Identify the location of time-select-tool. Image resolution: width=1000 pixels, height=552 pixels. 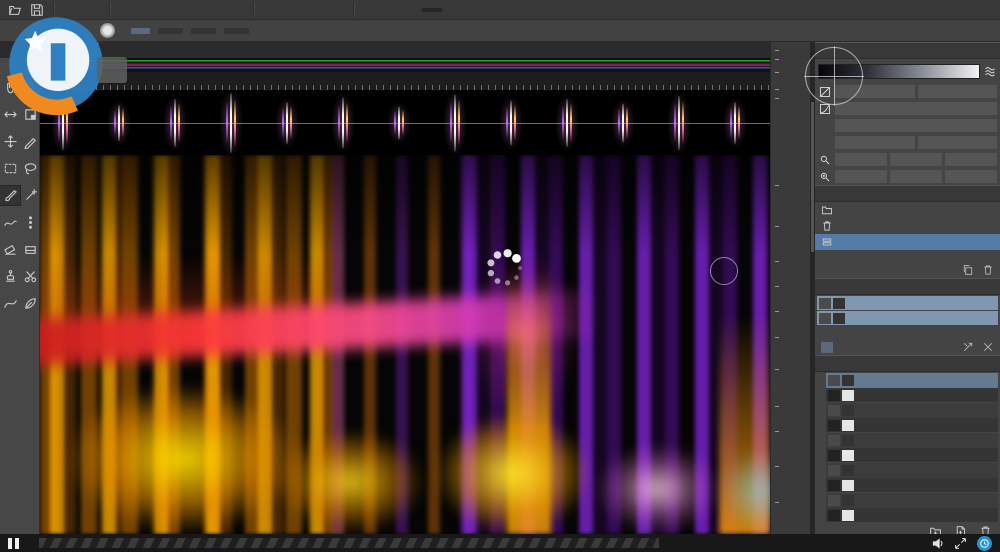
(10, 114).